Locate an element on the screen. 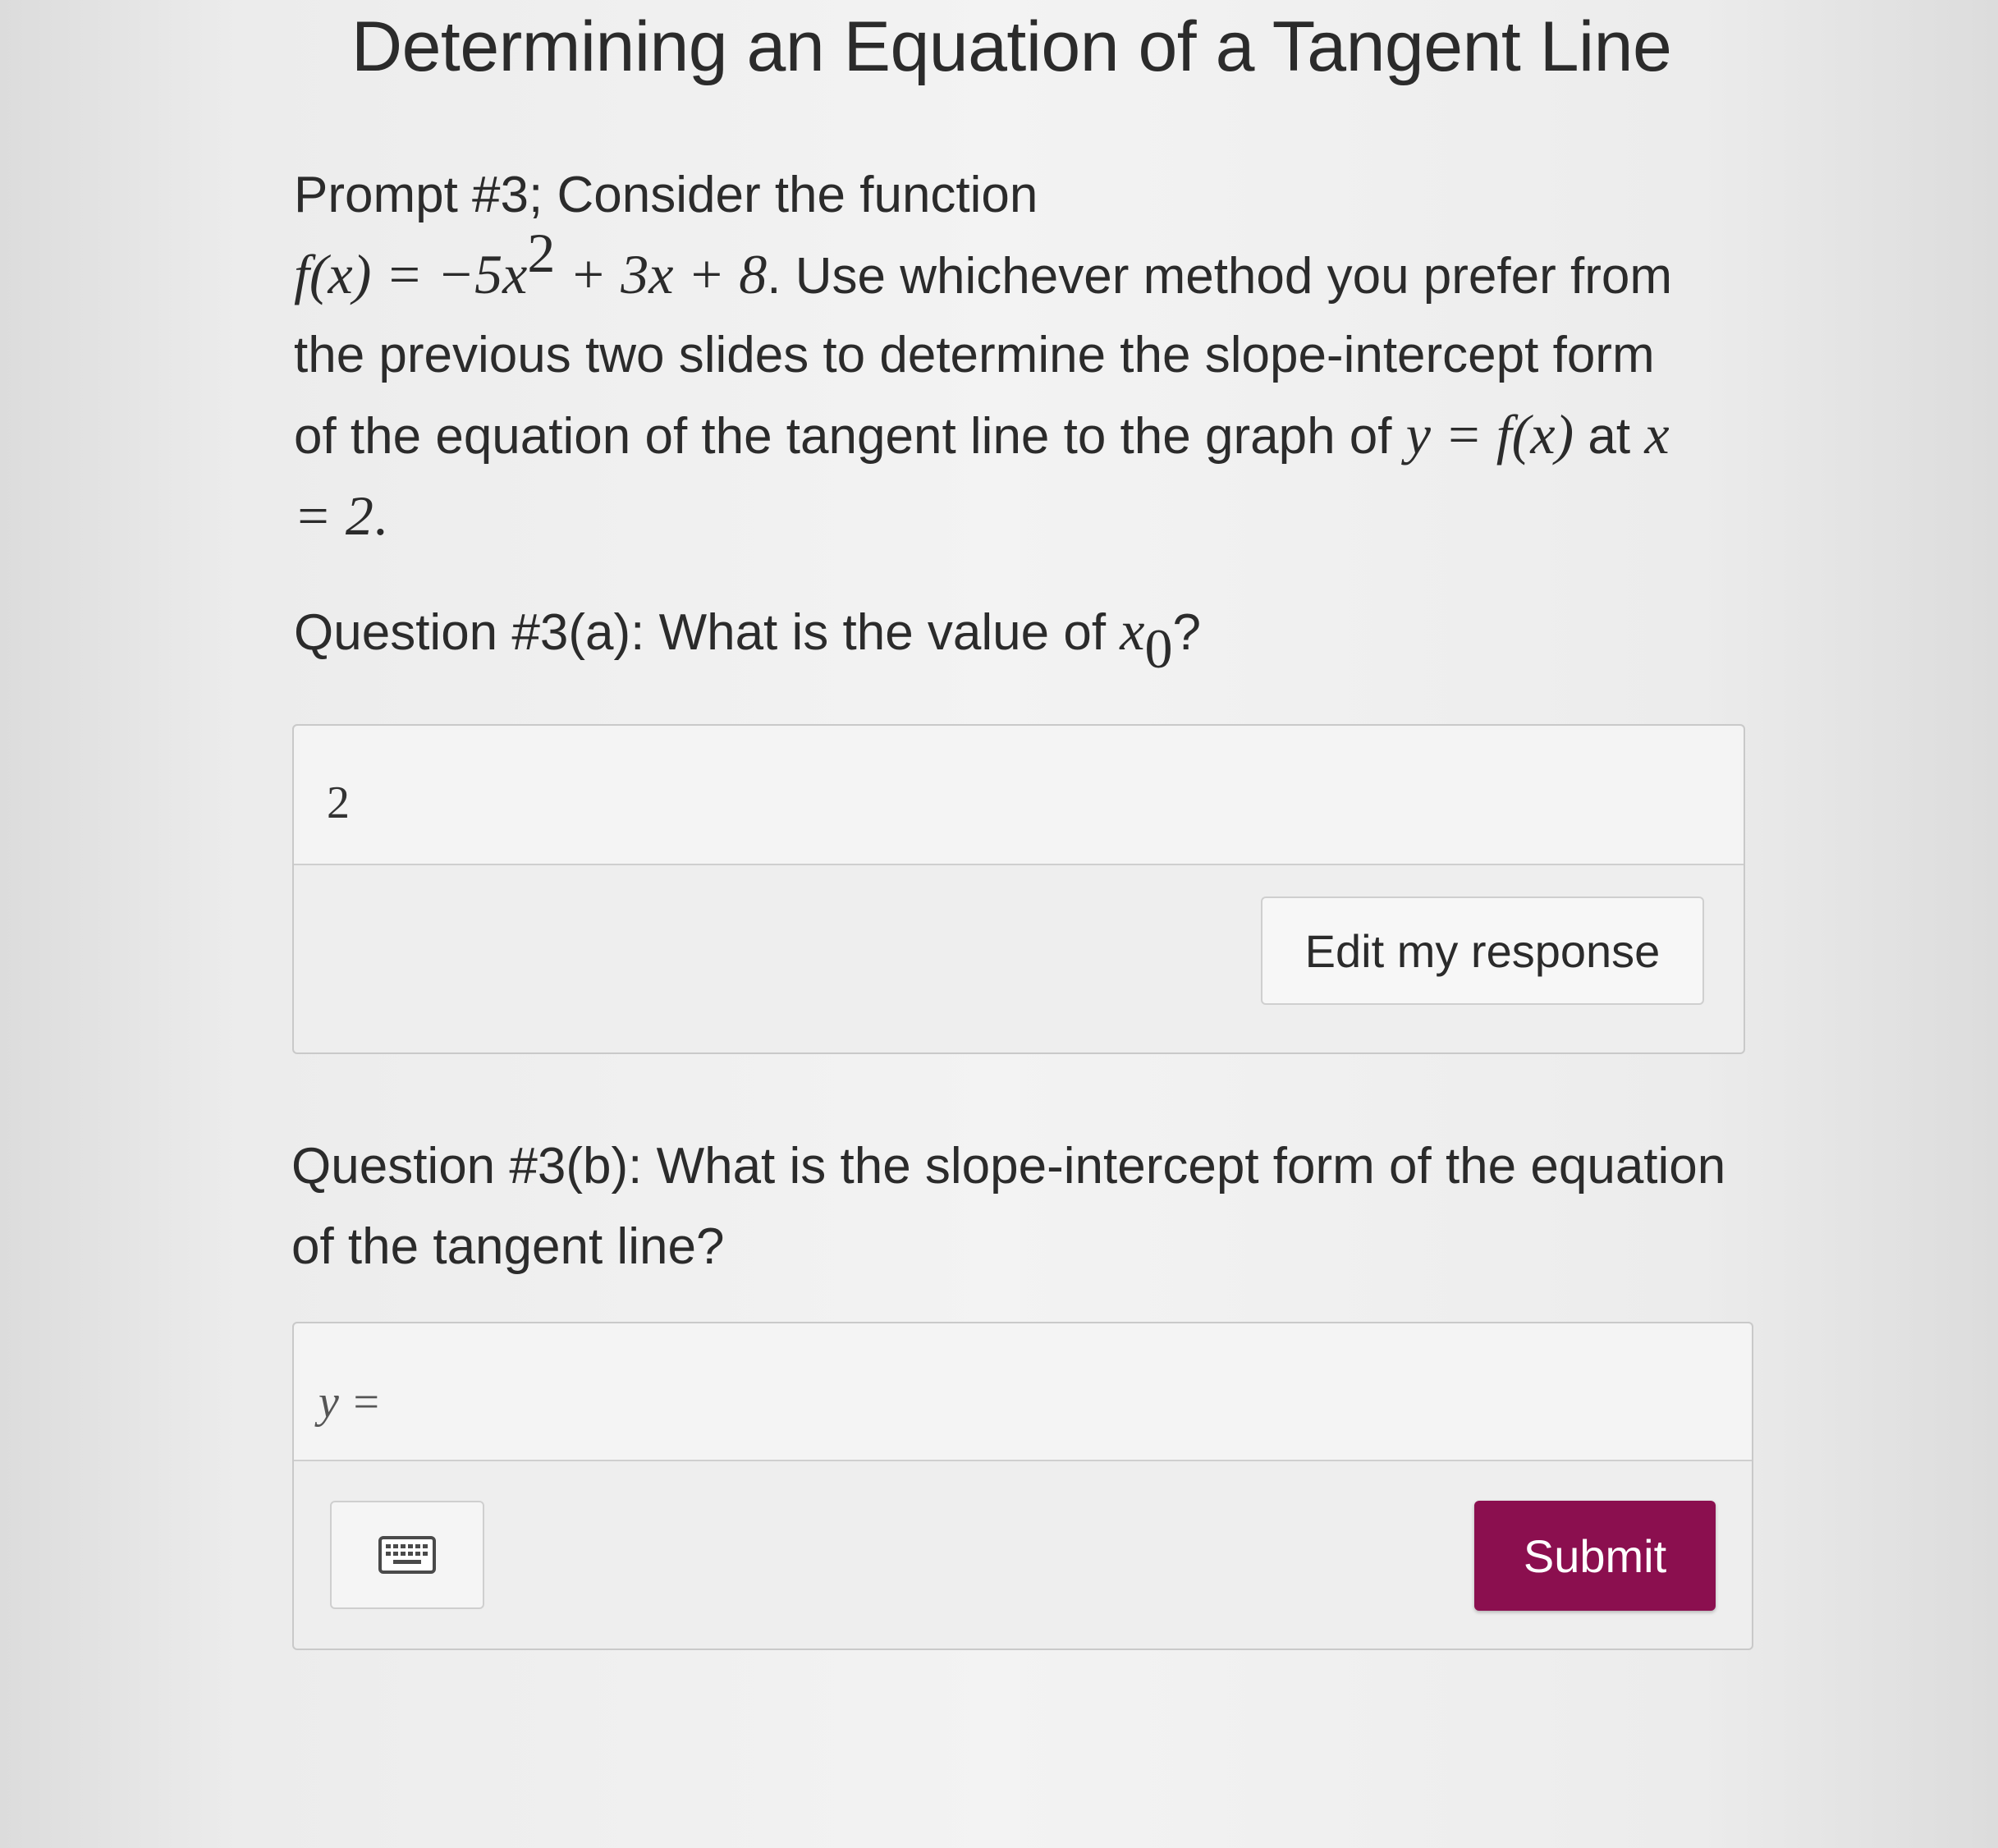 The width and height of the screenshot is (1998, 1848). keyboard-button is located at coordinates (407, 1555).